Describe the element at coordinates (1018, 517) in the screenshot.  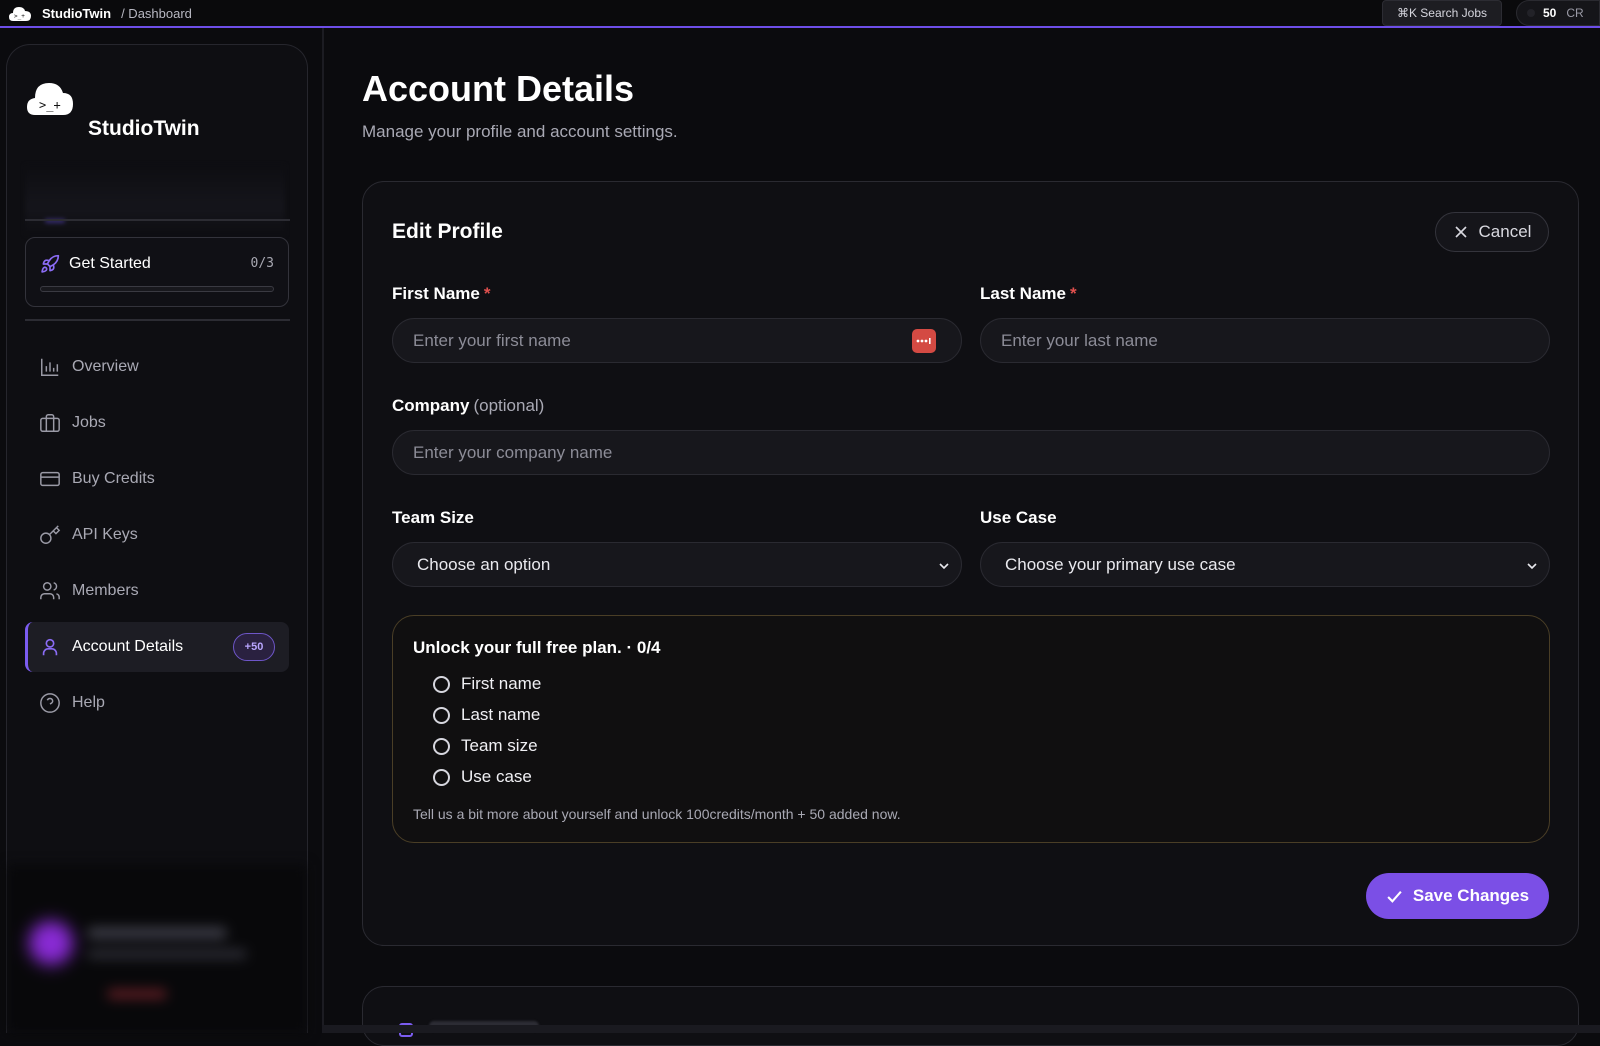
I see `use-case-label: Use Case` at that location.